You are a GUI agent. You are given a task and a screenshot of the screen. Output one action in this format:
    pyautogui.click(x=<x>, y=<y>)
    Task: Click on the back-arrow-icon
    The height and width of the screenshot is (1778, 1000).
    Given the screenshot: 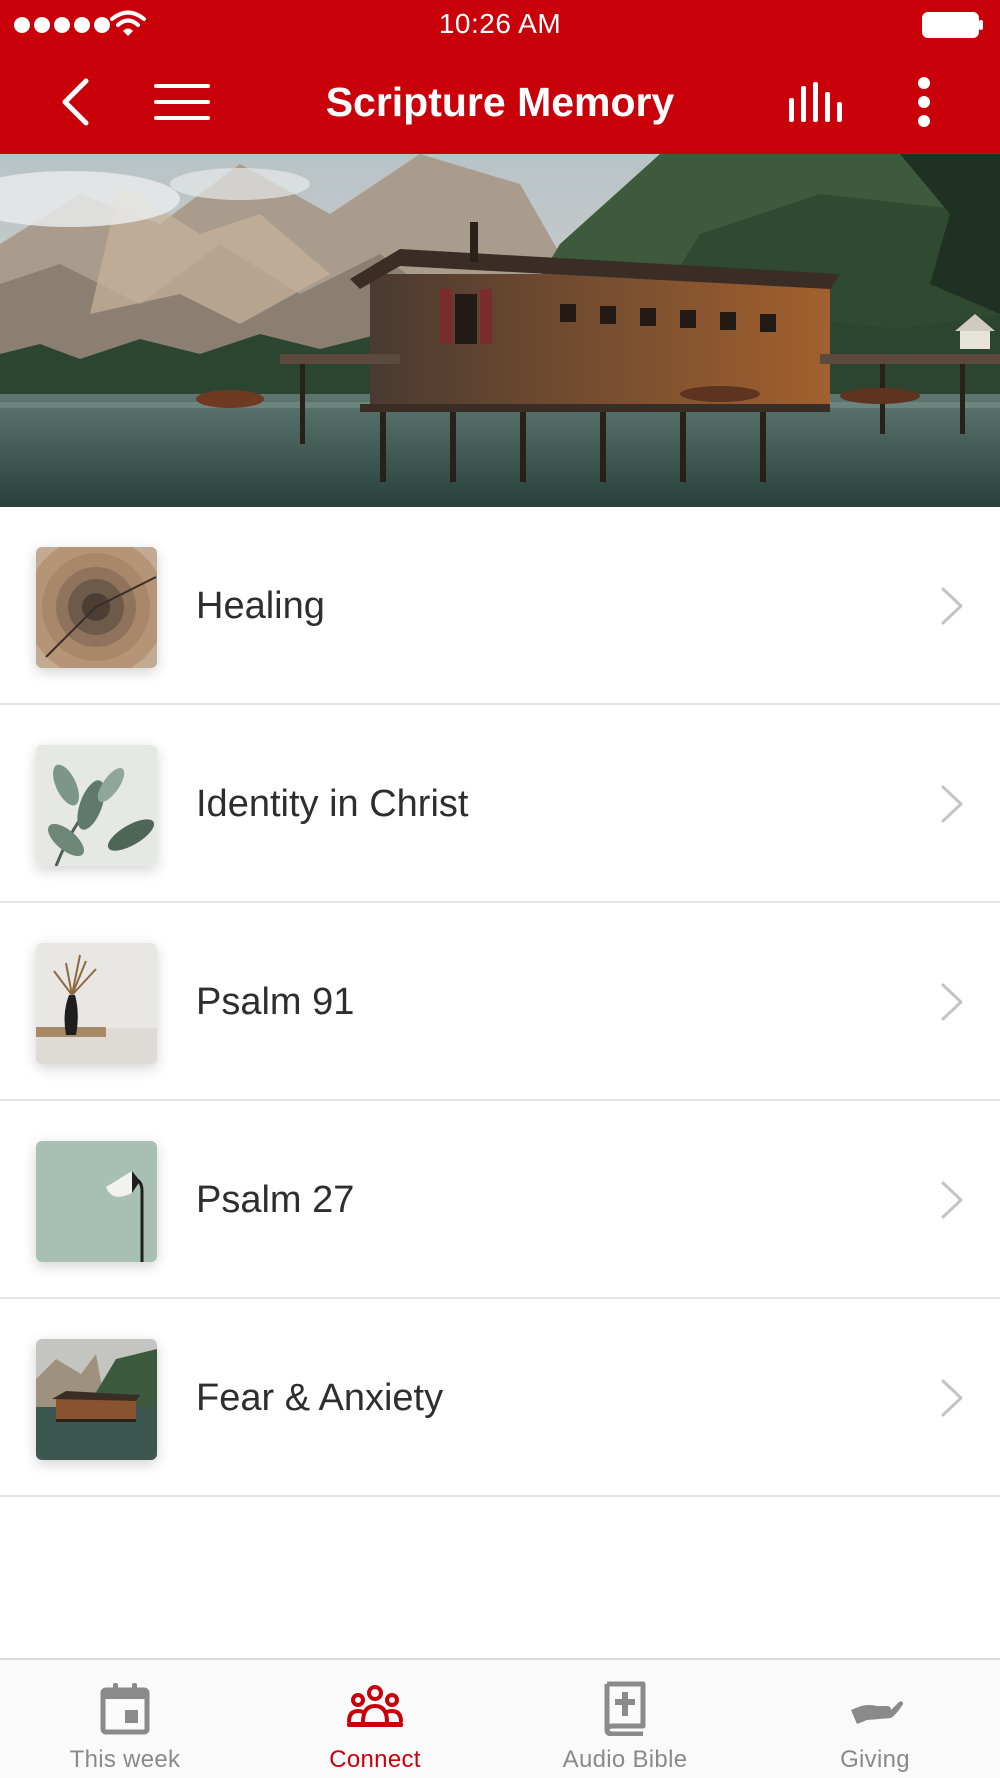 What is the action you would take?
    pyautogui.click(x=75, y=102)
    